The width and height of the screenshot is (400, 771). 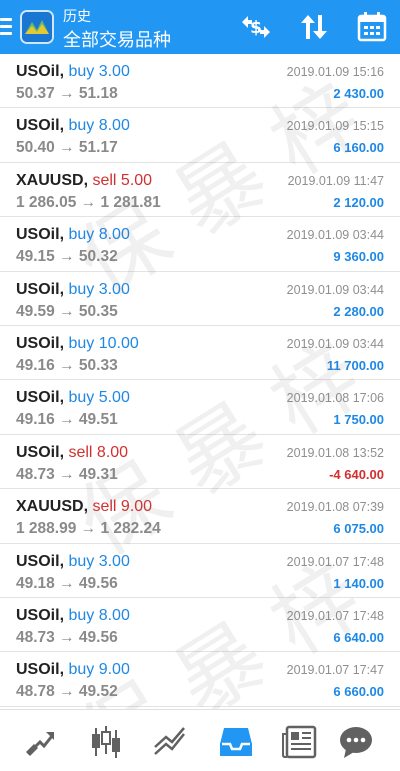 What do you see at coordinates (356, 474) in the screenshot?
I see `deal-profit: -4 640.00` at bounding box center [356, 474].